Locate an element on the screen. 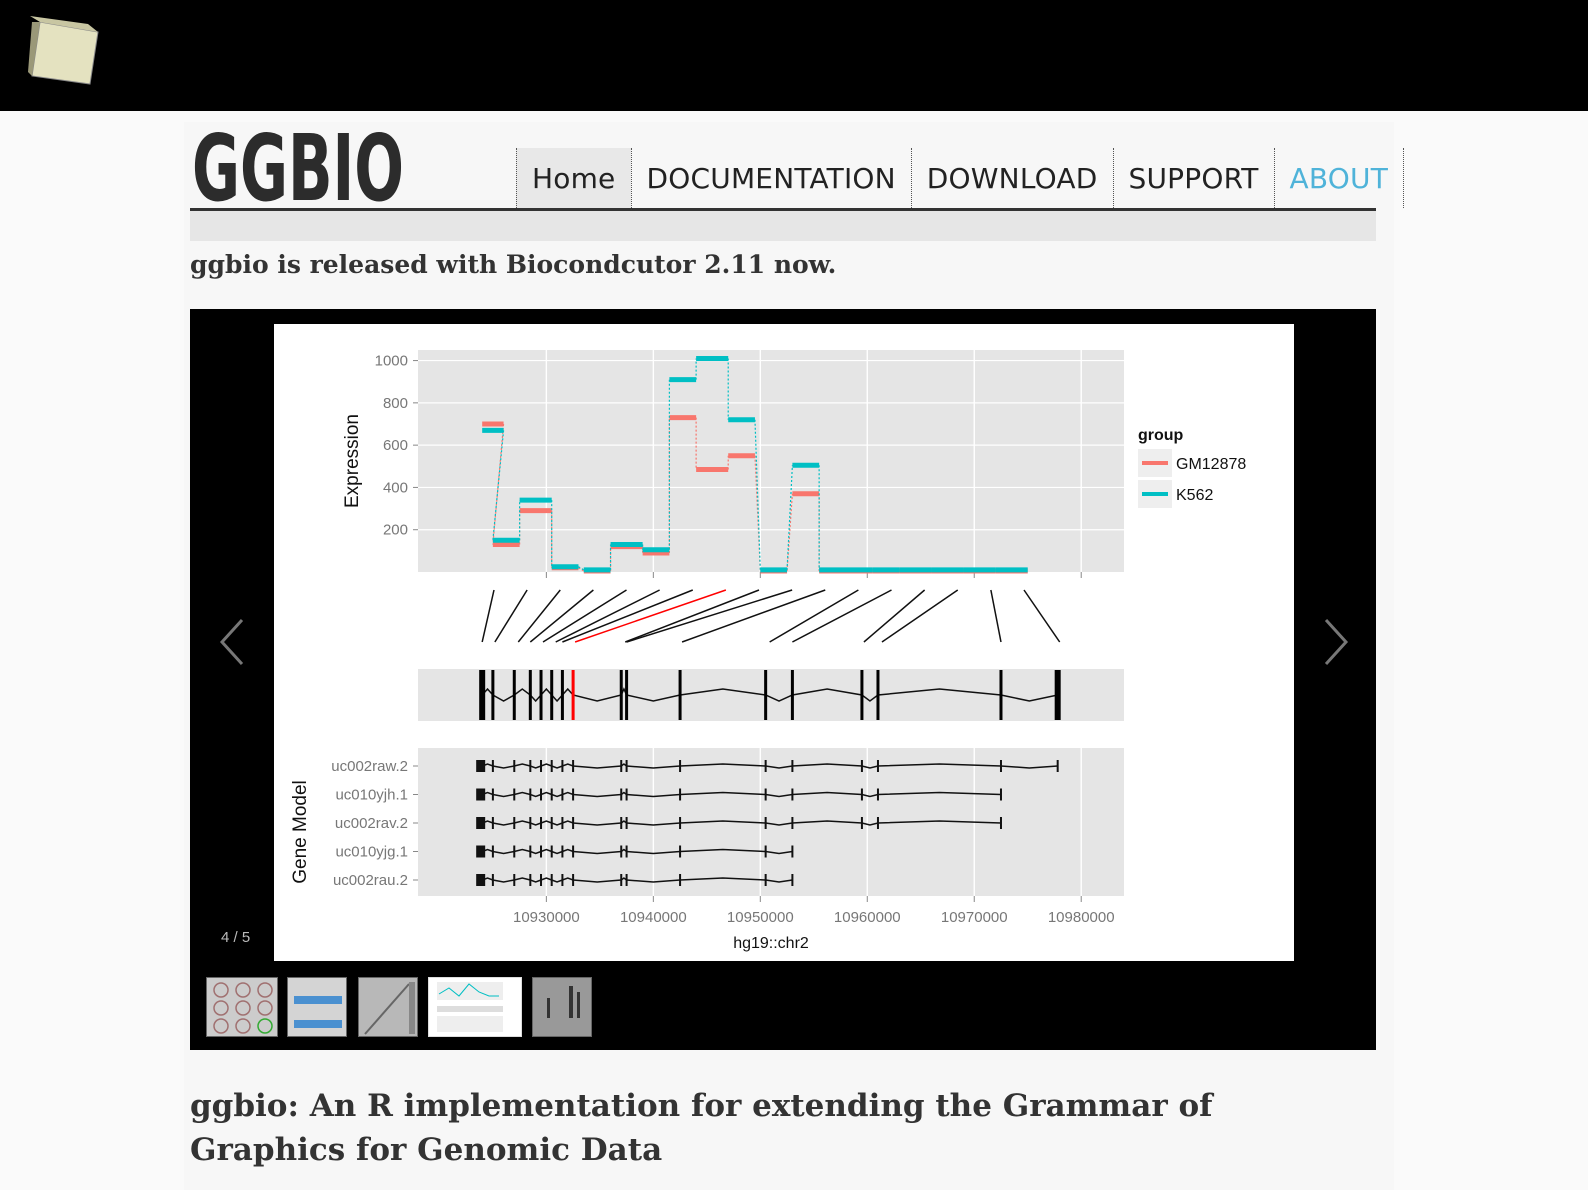  svg-text: GGBIO is located at coordinates (298, 166).